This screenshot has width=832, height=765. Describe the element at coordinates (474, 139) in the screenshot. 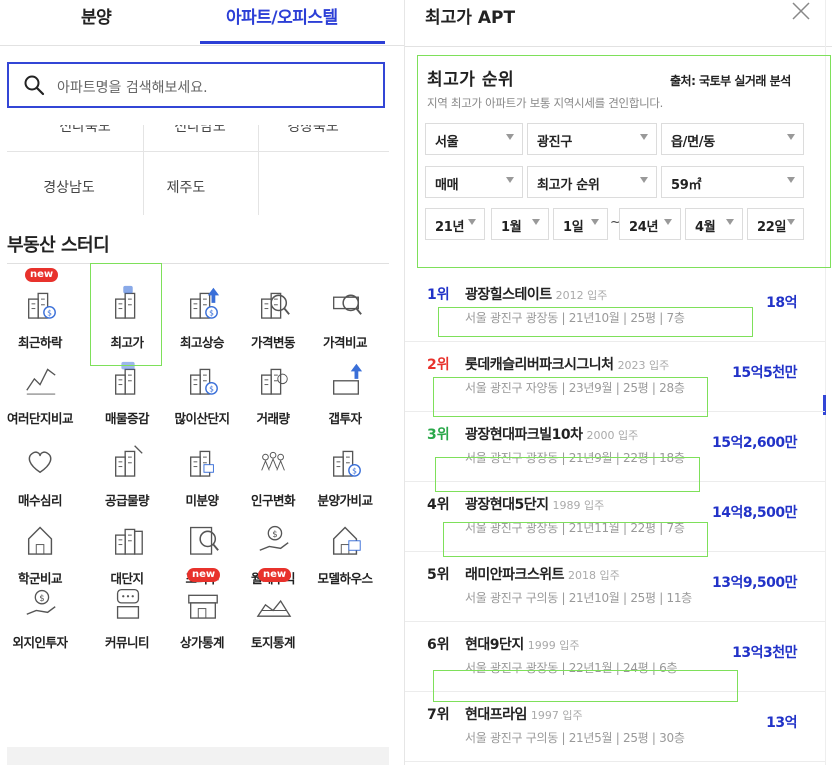

I see `city-select: 서울` at that location.